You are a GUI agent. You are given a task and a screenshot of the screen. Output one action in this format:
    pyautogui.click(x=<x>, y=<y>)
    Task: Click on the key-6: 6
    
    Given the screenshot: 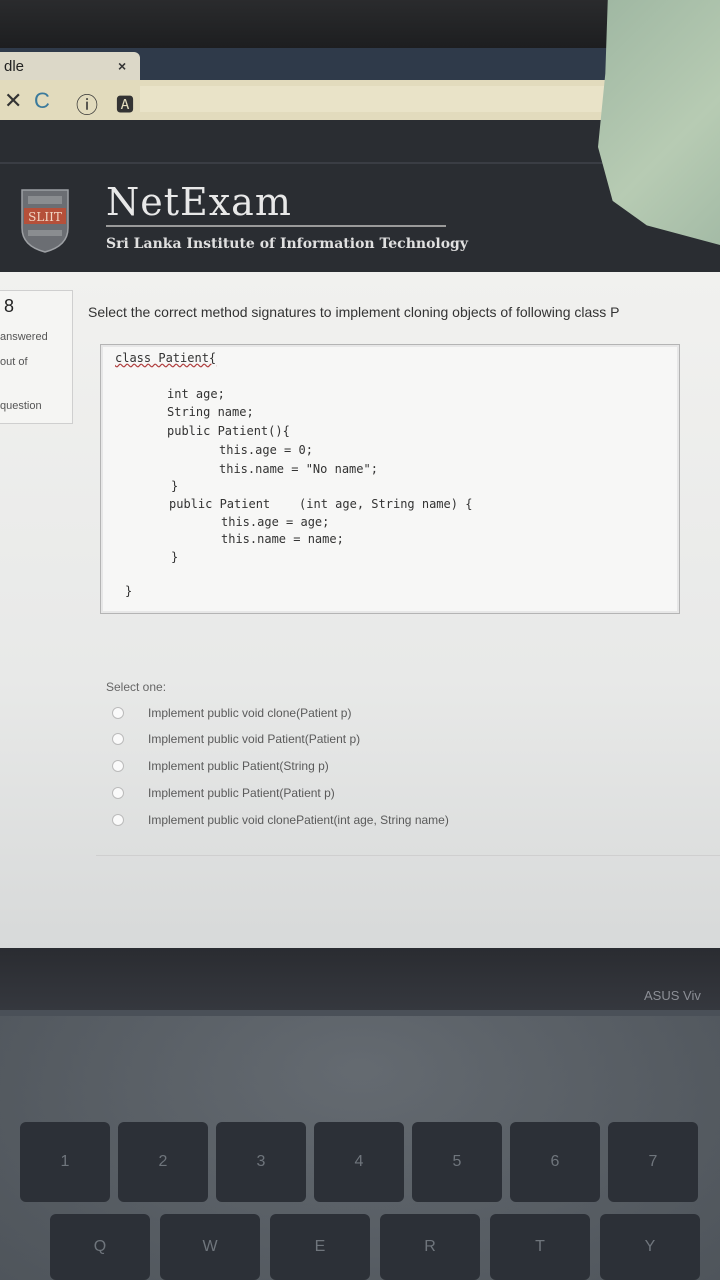 What is the action you would take?
    pyautogui.click(x=555, y=1162)
    